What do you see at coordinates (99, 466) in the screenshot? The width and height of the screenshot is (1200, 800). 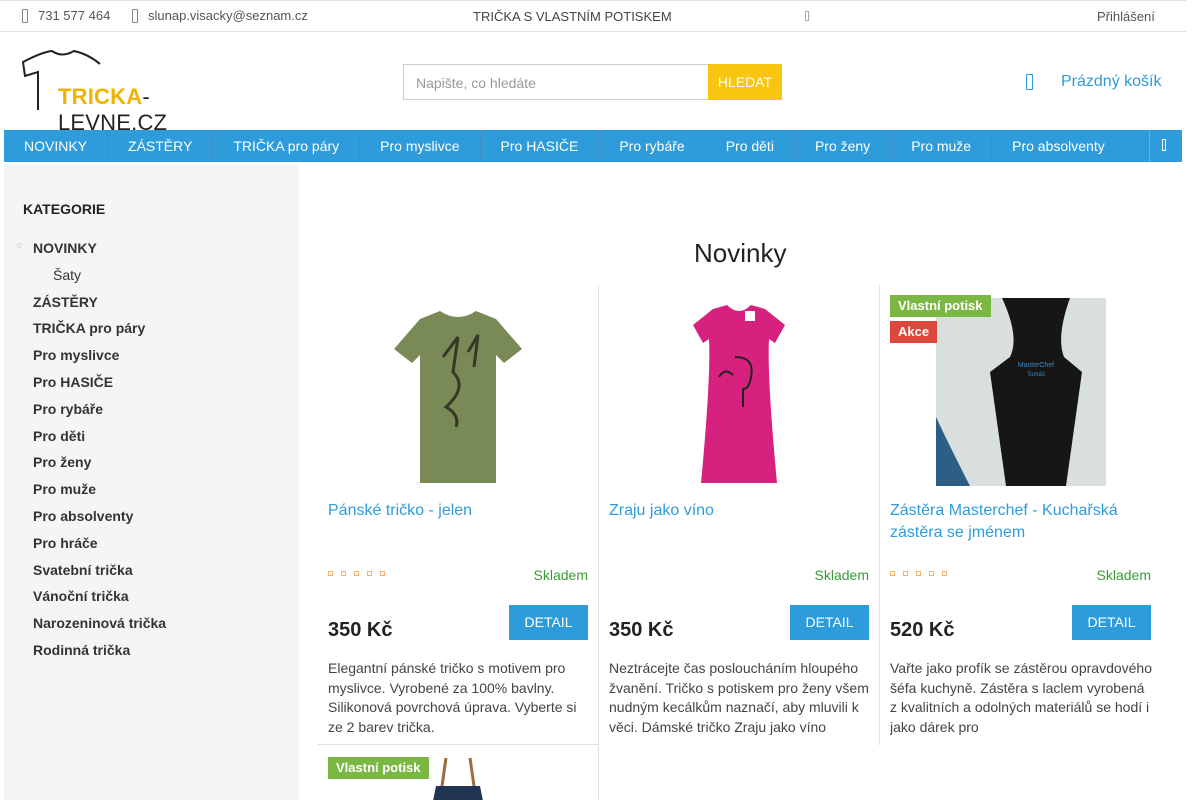 I see `sidebar-item-pro-zeny: Pro ženy` at bounding box center [99, 466].